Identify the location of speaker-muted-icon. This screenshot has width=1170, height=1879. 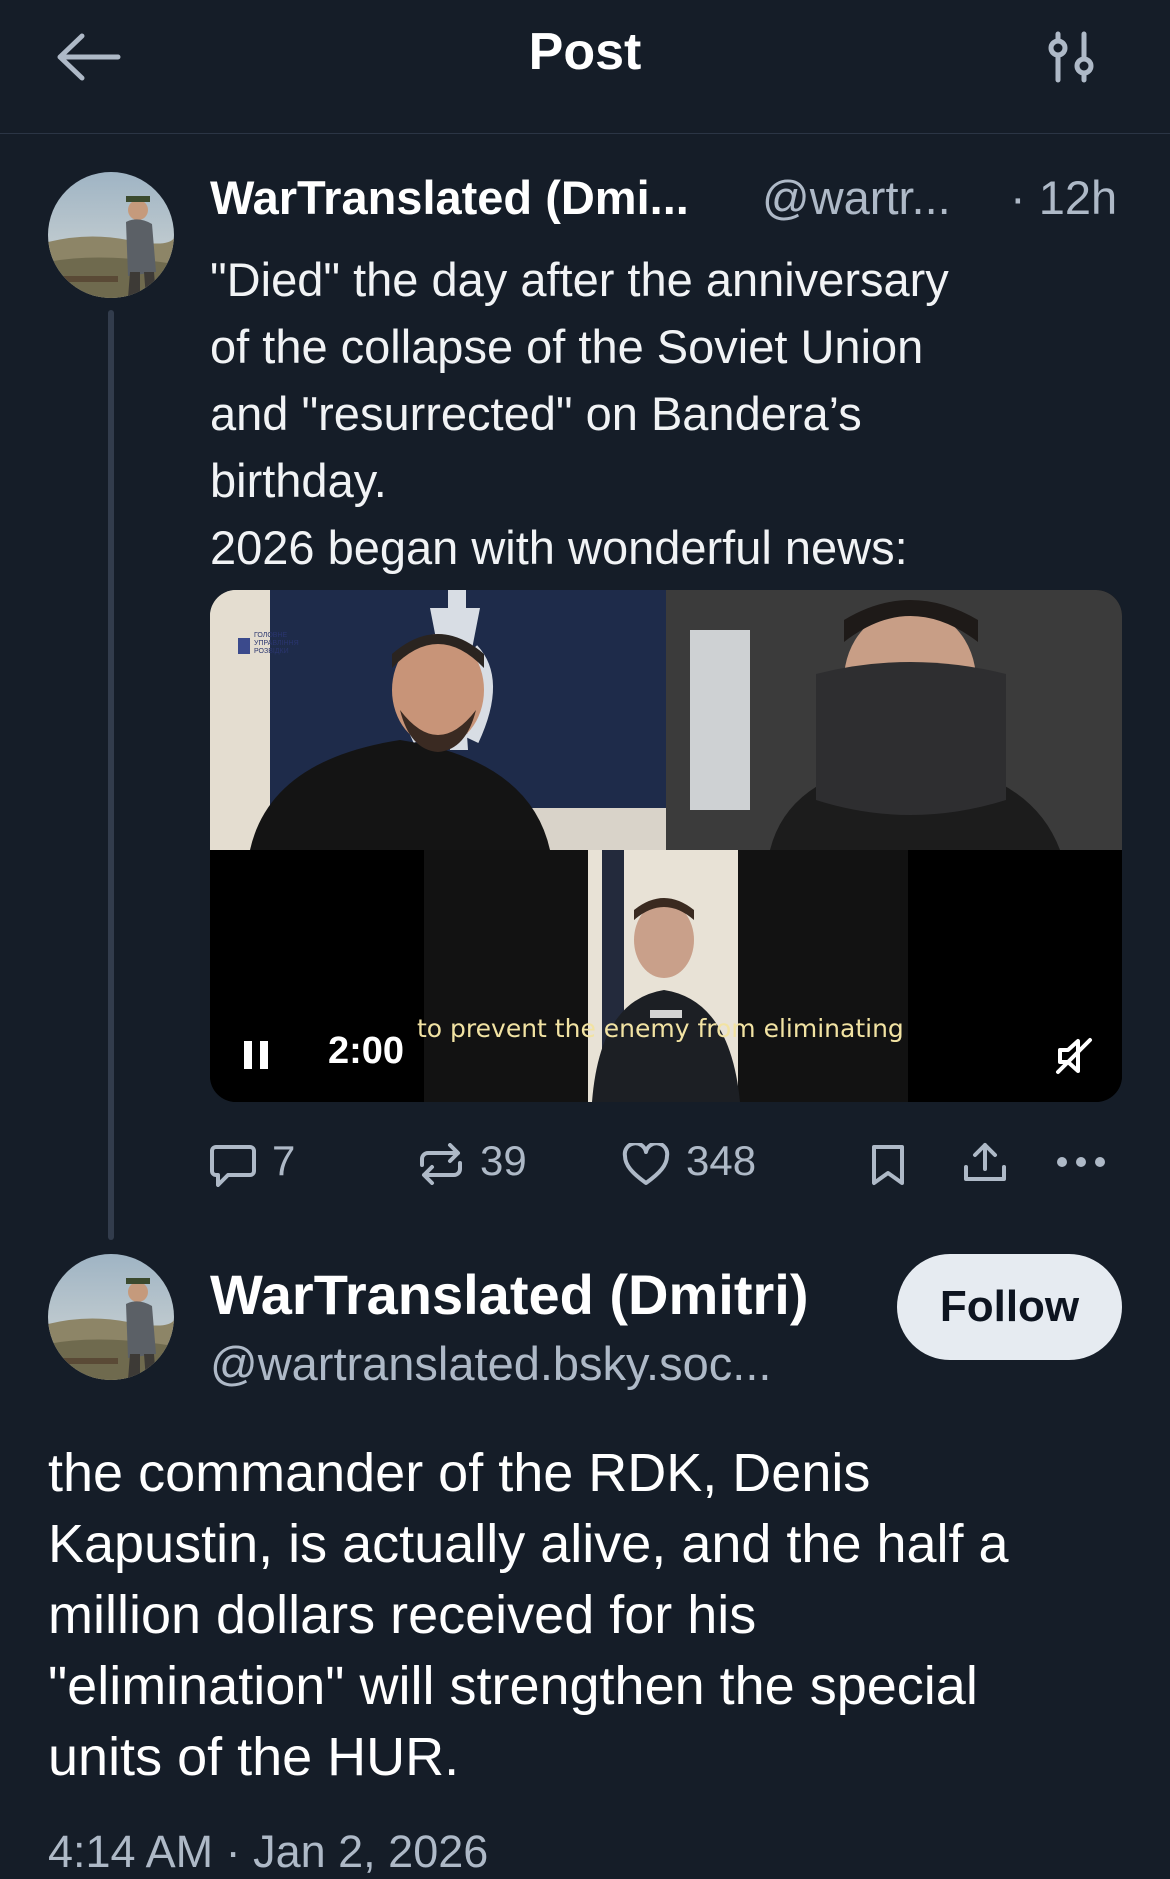
(1074, 1056).